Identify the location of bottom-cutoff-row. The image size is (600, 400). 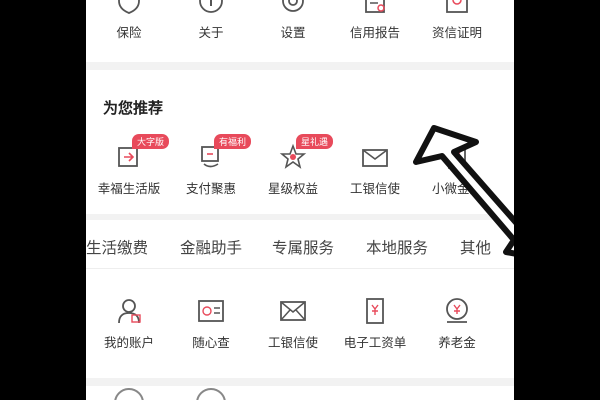
(300, 394).